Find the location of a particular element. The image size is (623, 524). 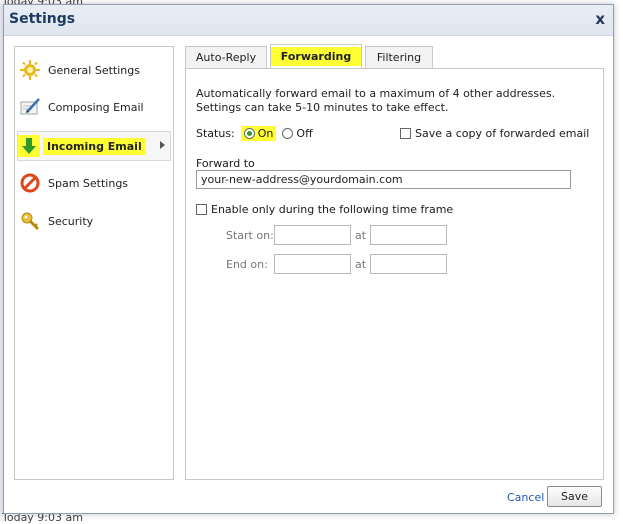

gear-sun-icon is located at coordinates (30, 70).